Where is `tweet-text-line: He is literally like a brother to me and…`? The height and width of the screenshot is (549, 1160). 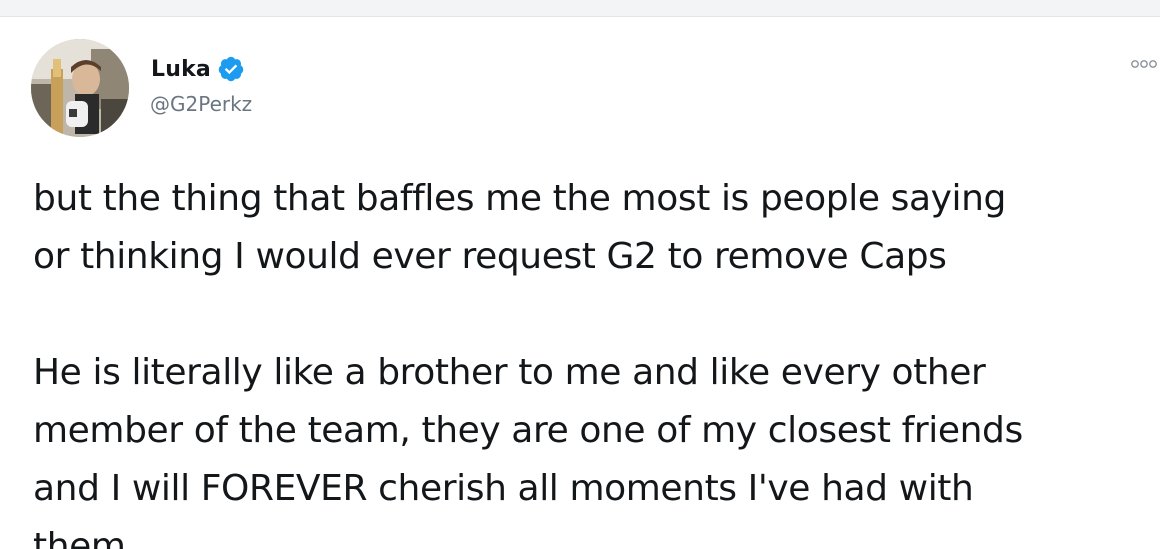 tweet-text-line: He is literally like a brother to me and… is located at coordinates (509, 372).